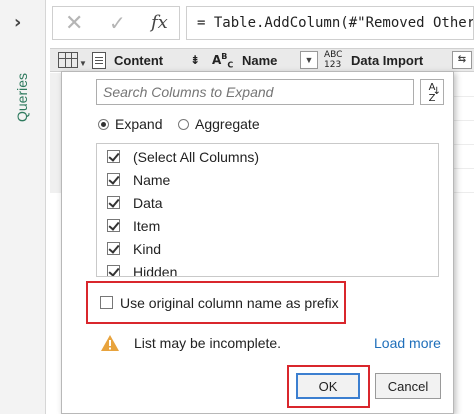 The width and height of the screenshot is (474, 414). Describe the element at coordinates (23, 23) in the screenshot. I see `chevron-right-icon: ›` at that location.